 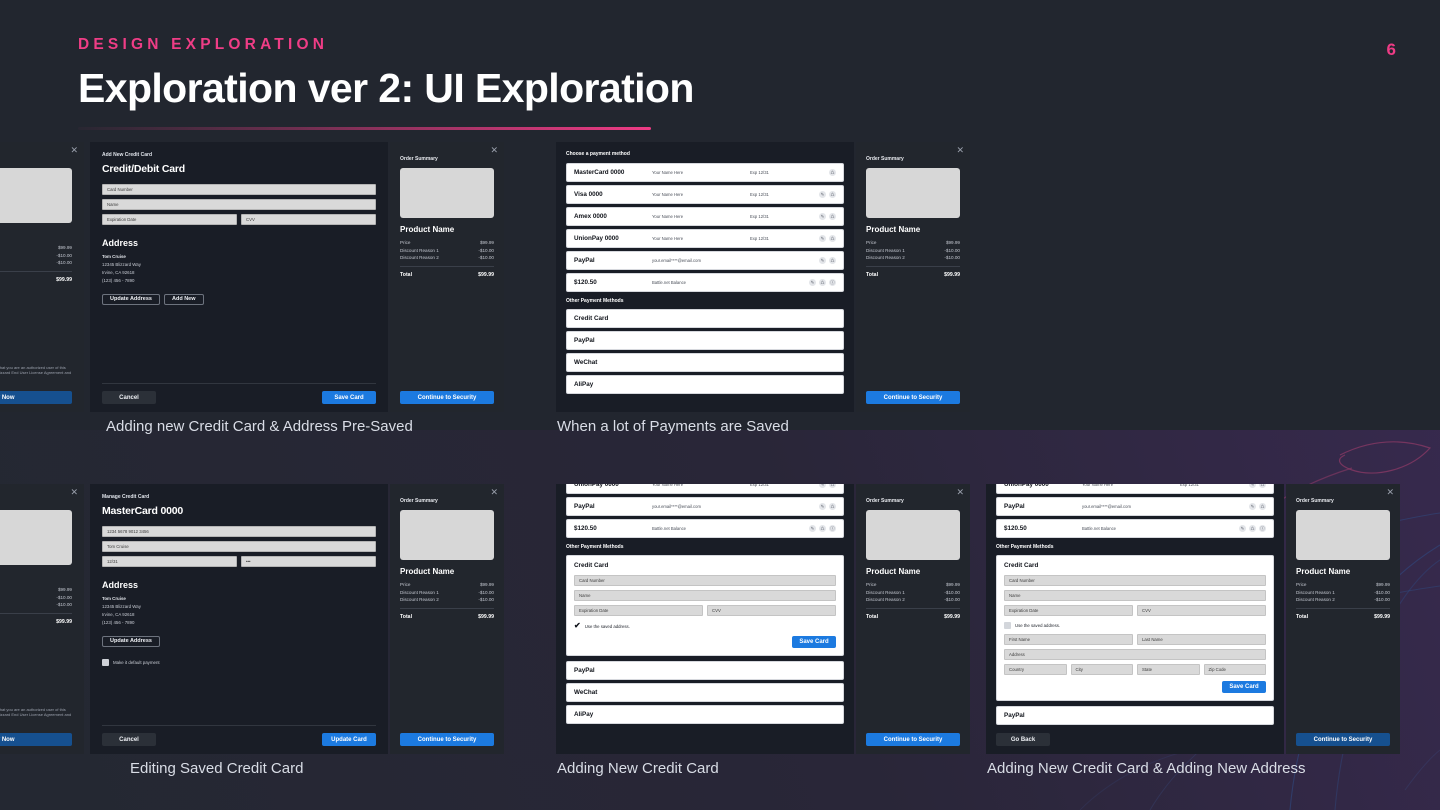 What do you see at coordinates (705, 626) in the screenshot?
I see `use-saved-address-row: ✔ Use the saved address.` at bounding box center [705, 626].